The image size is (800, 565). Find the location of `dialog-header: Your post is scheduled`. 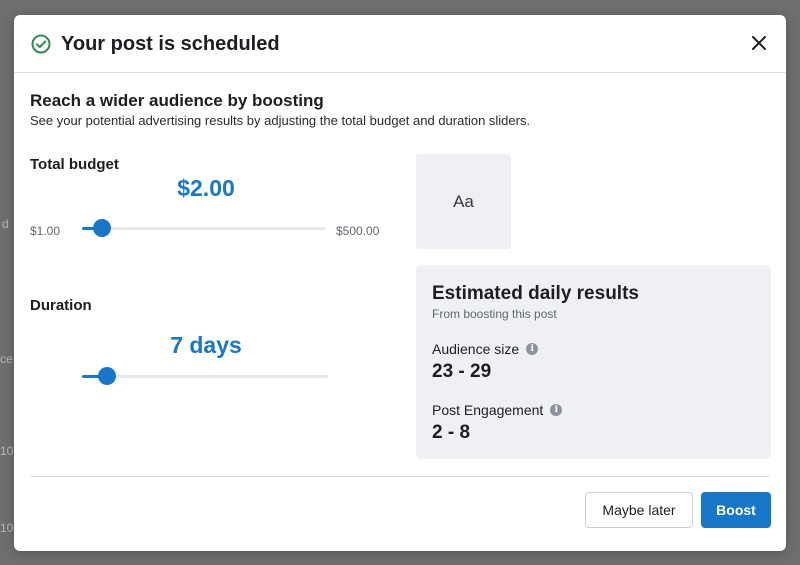

dialog-header: Your post is scheduled is located at coordinates (400, 44).